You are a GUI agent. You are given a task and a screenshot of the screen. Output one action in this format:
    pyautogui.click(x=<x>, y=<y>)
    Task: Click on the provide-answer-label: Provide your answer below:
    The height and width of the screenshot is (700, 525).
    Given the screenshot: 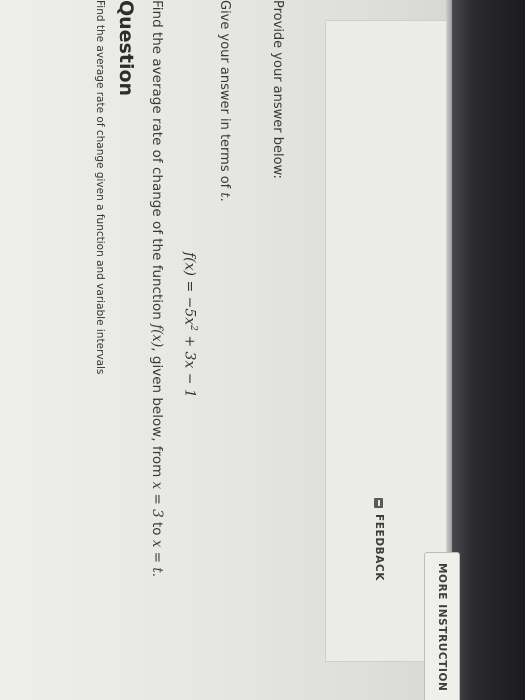 What is the action you would take?
    pyautogui.click(x=277, y=89)
    